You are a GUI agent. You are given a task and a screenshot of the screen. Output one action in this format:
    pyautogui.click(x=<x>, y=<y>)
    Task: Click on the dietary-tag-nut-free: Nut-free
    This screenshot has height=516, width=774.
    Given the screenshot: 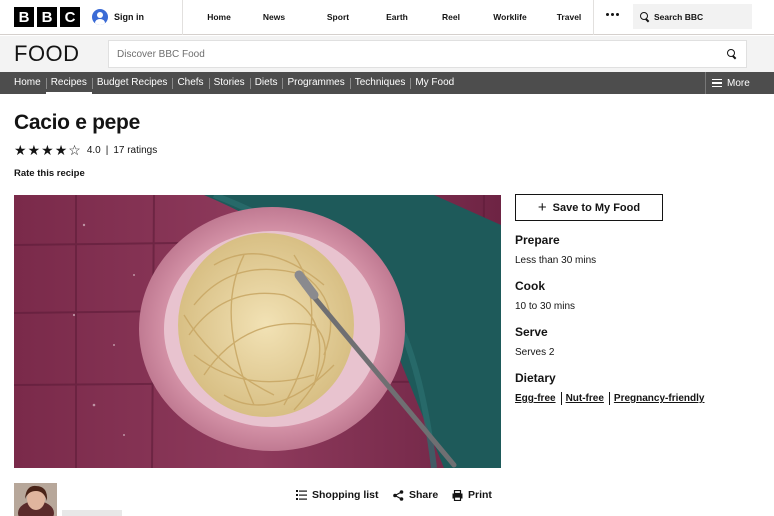 What is the action you would take?
    pyautogui.click(x=584, y=398)
    